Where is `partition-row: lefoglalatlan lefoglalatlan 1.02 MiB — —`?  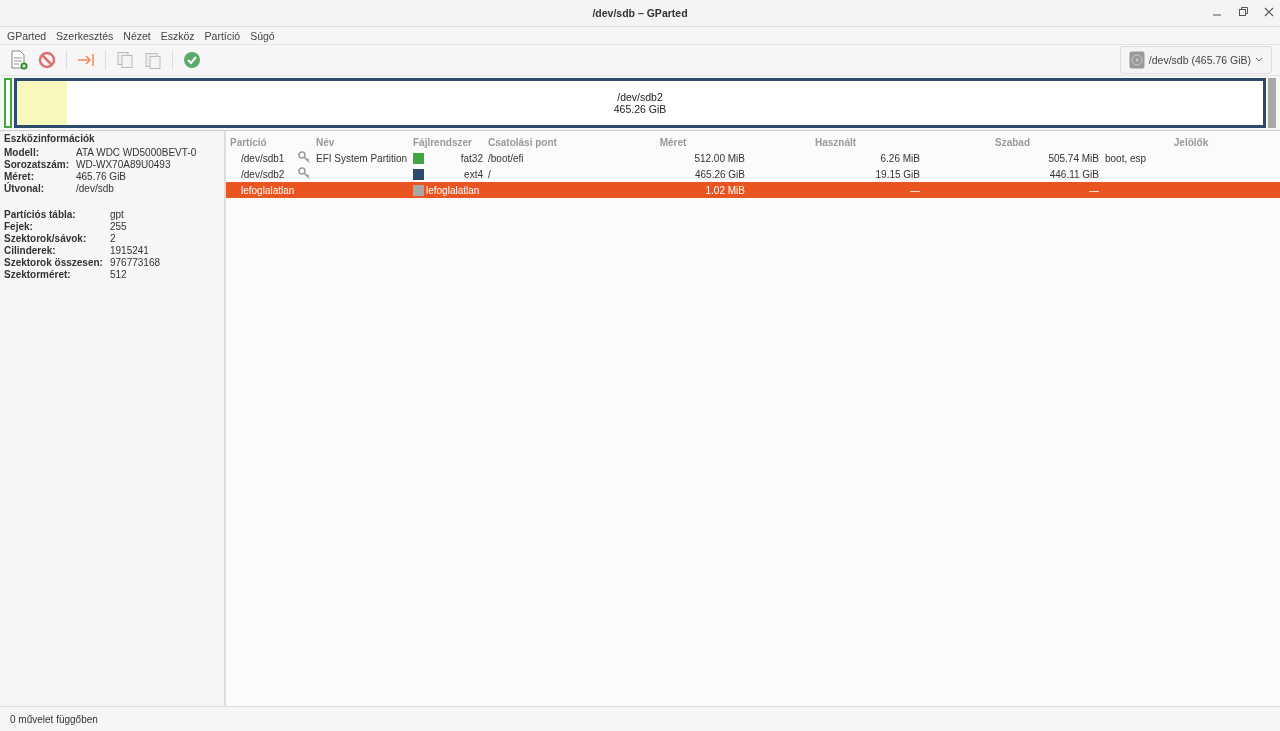
partition-row: lefoglalatlan lefoglalatlan 1.02 MiB — — is located at coordinates (753, 190).